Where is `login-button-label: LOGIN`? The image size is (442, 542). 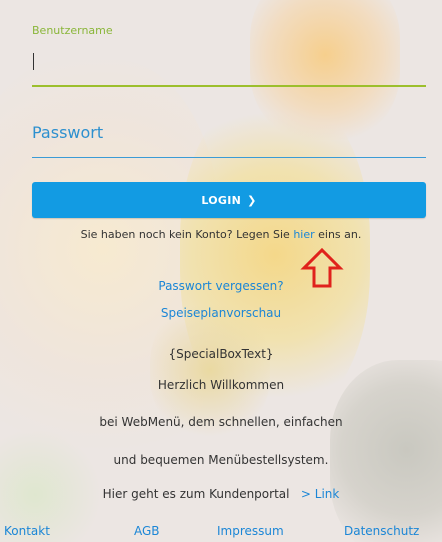
login-button-label: LOGIN is located at coordinates (221, 200).